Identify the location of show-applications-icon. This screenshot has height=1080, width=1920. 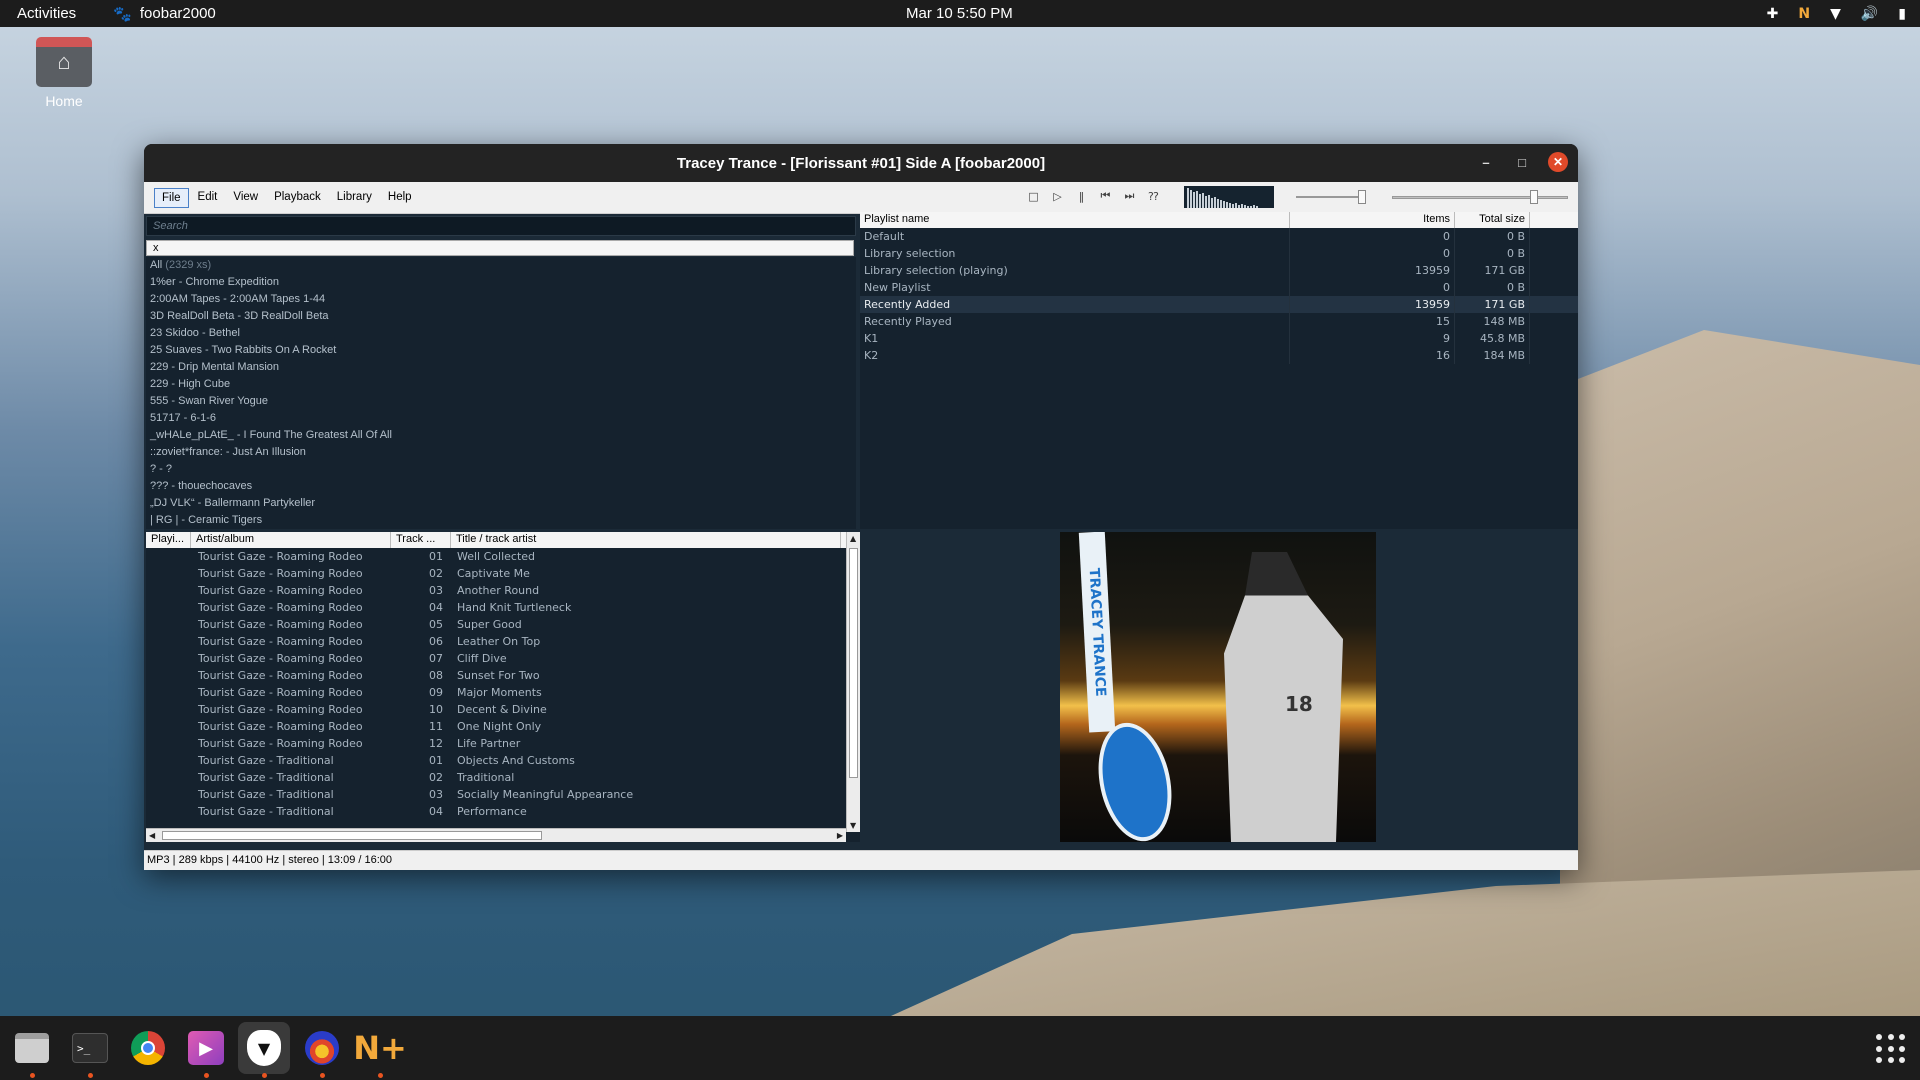
(1891, 1049).